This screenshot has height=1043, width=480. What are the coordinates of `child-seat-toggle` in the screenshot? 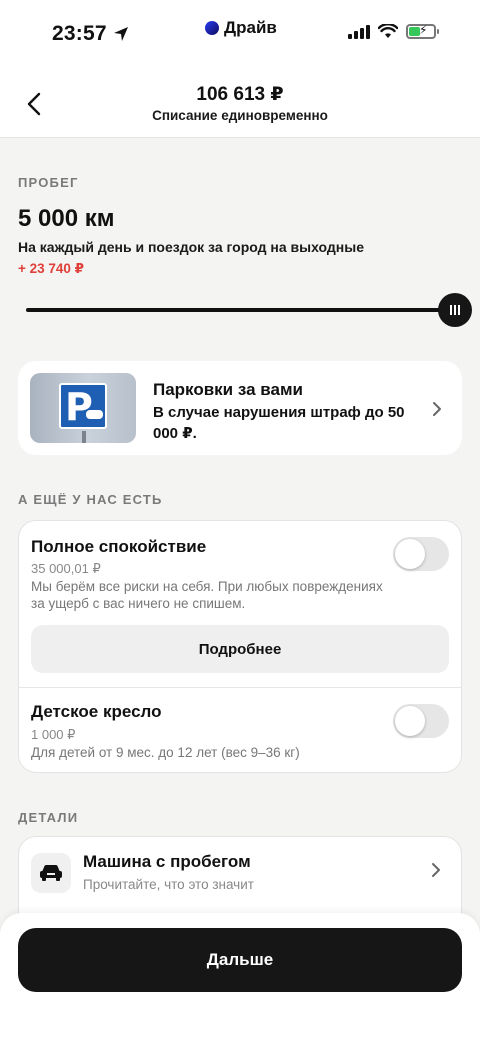 It's located at (421, 721).